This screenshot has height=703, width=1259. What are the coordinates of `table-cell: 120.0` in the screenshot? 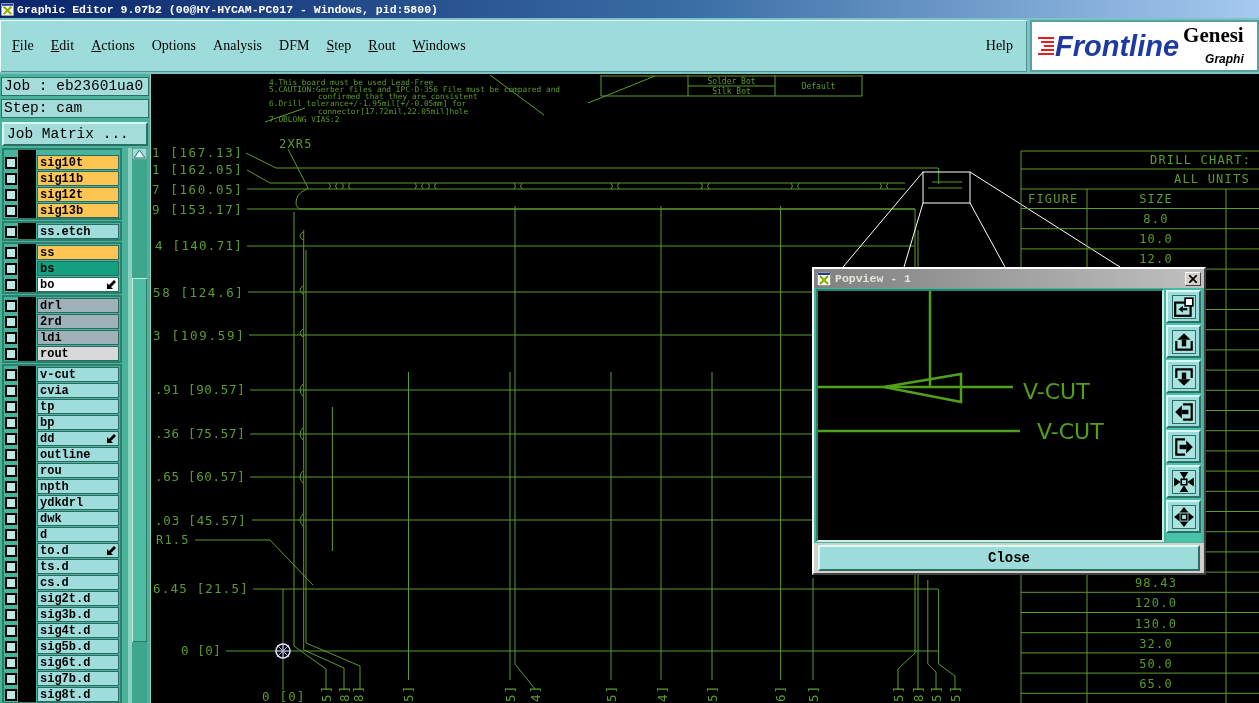 It's located at (1156, 603).